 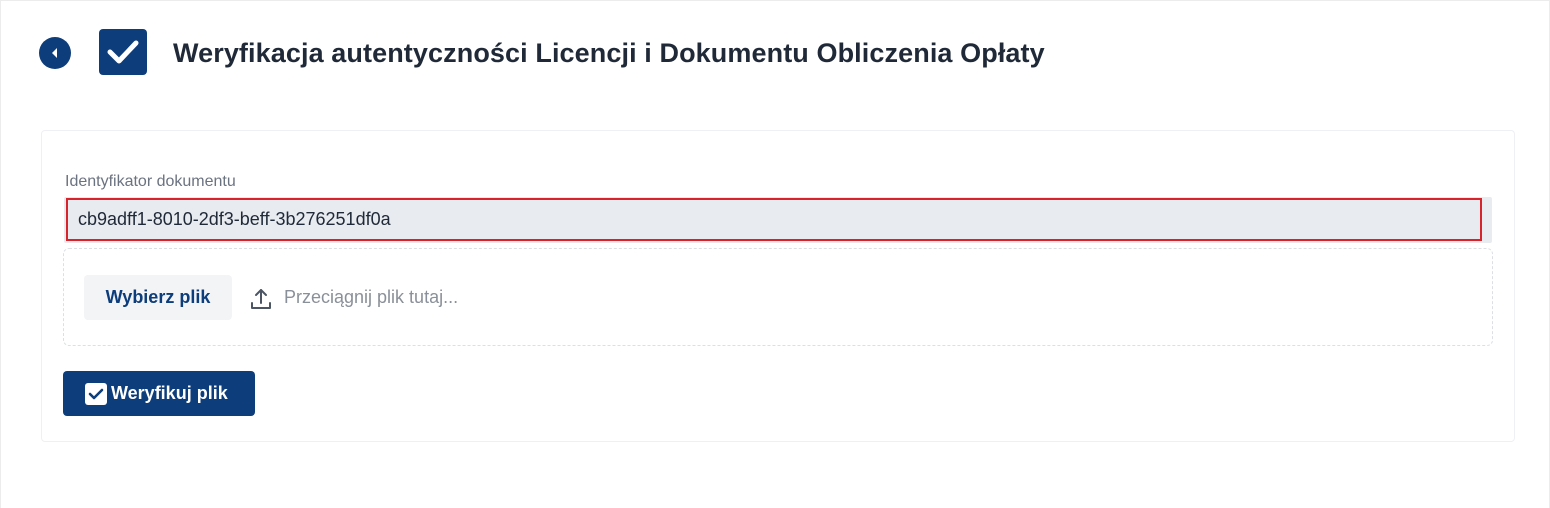 What do you see at coordinates (774, 219) in the screenshot?
I see `document-id-input` at bounding box center [774, 219].